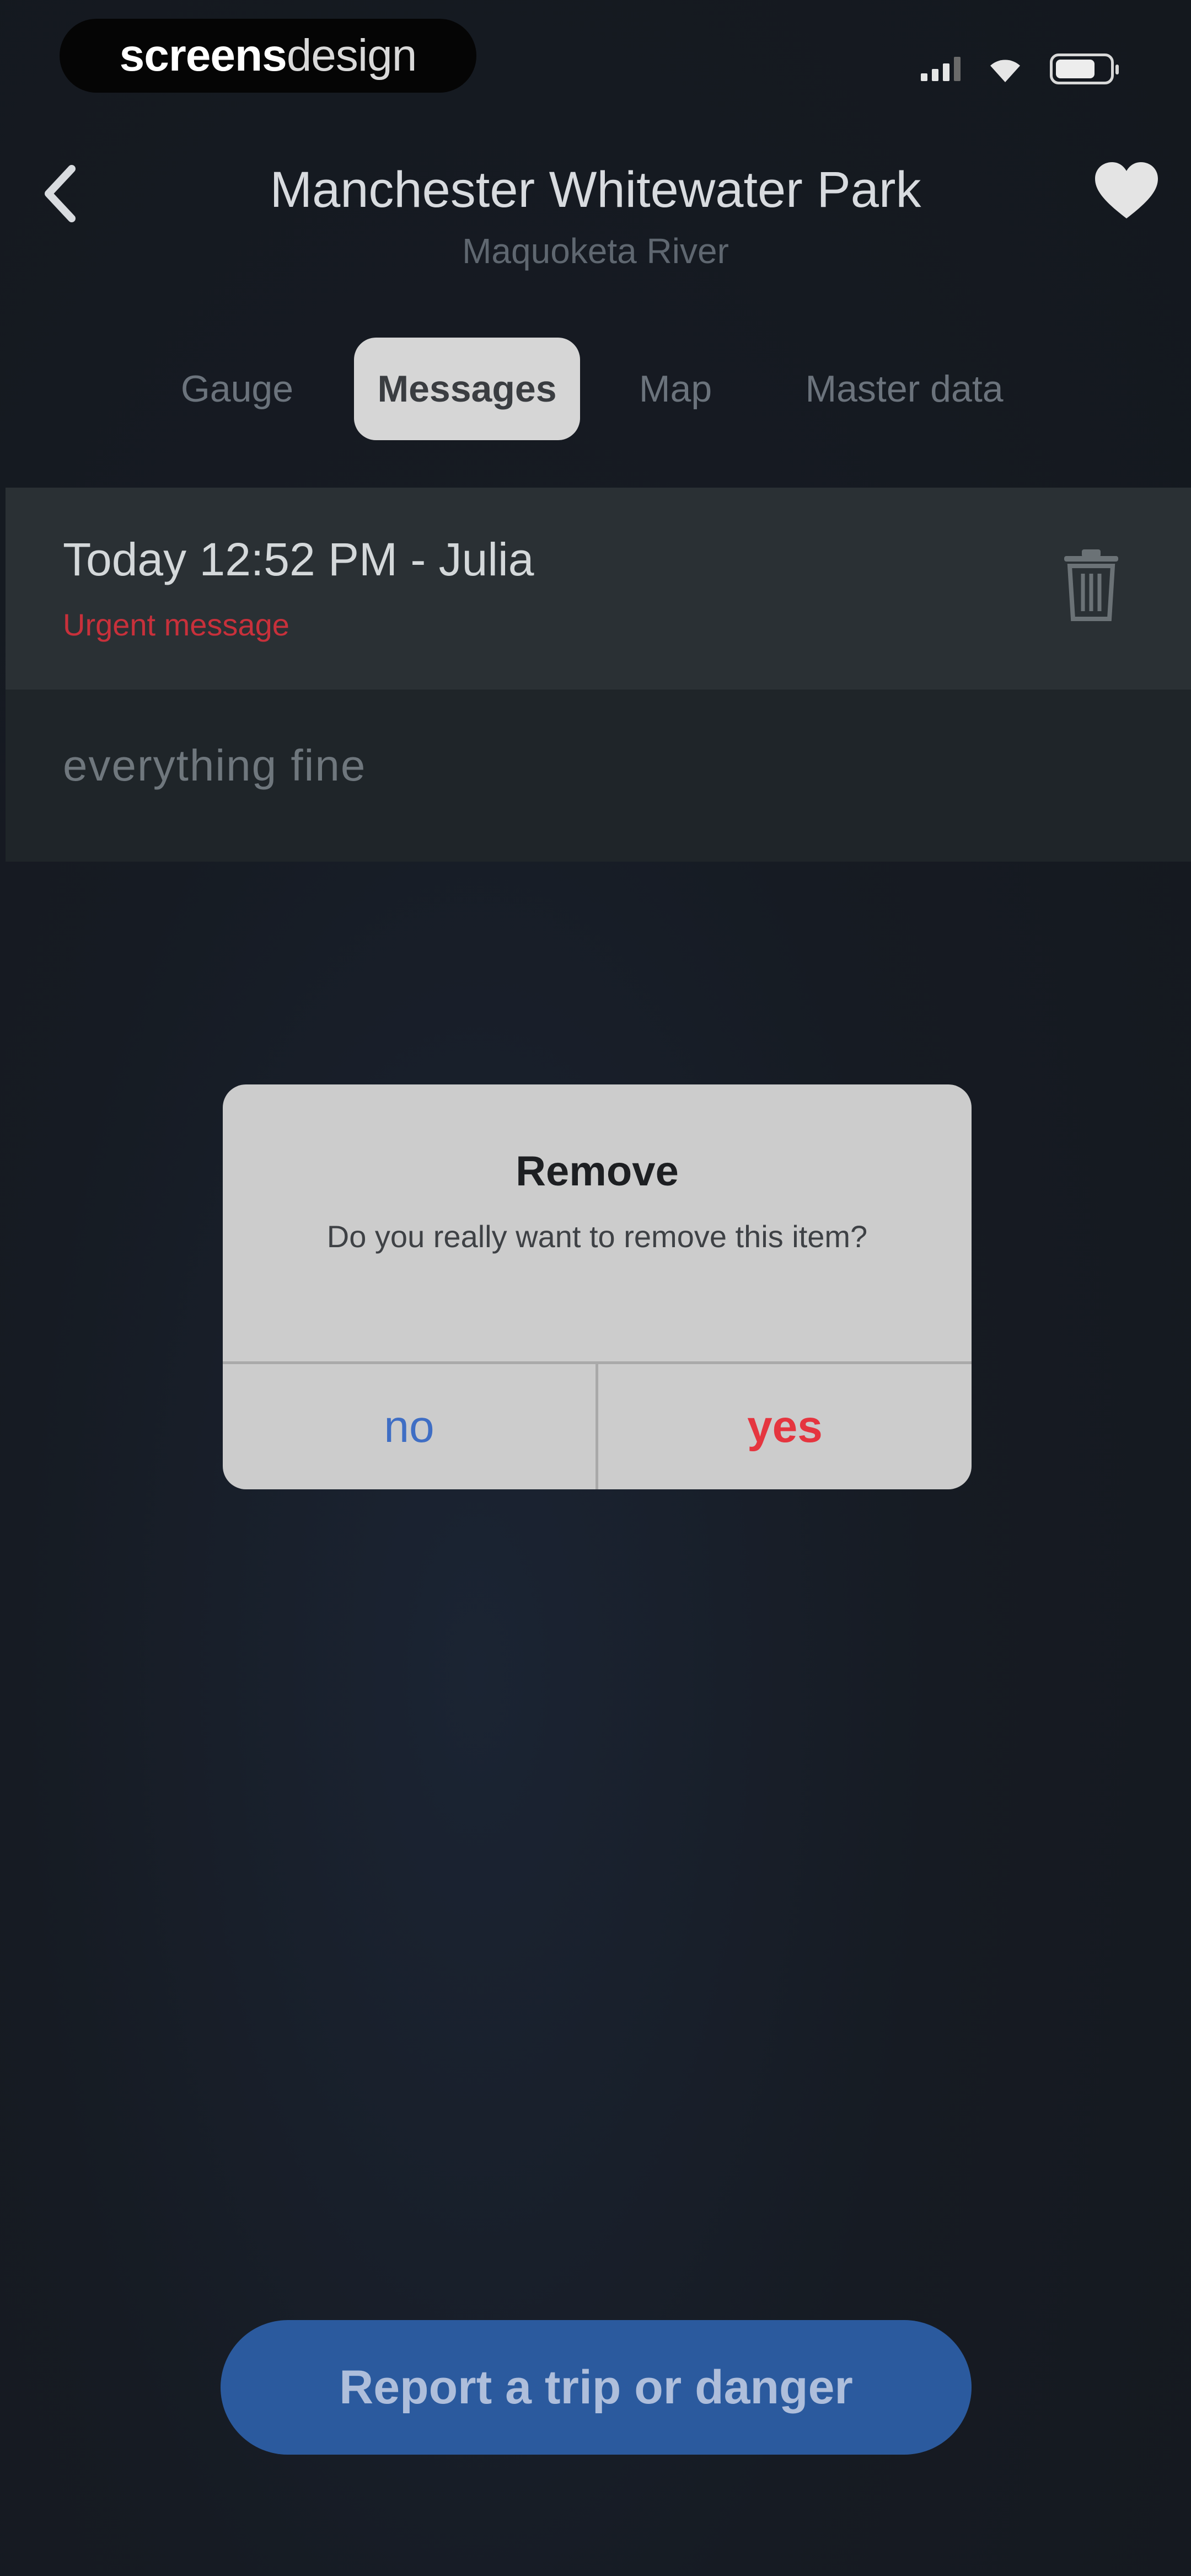  I want to click on brand-watermark: screens design, so click(268, 56).